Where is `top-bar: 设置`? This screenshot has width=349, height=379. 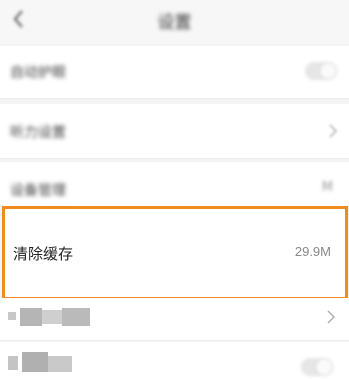 top-bar: 设置 is located at coordinates (174, 22).